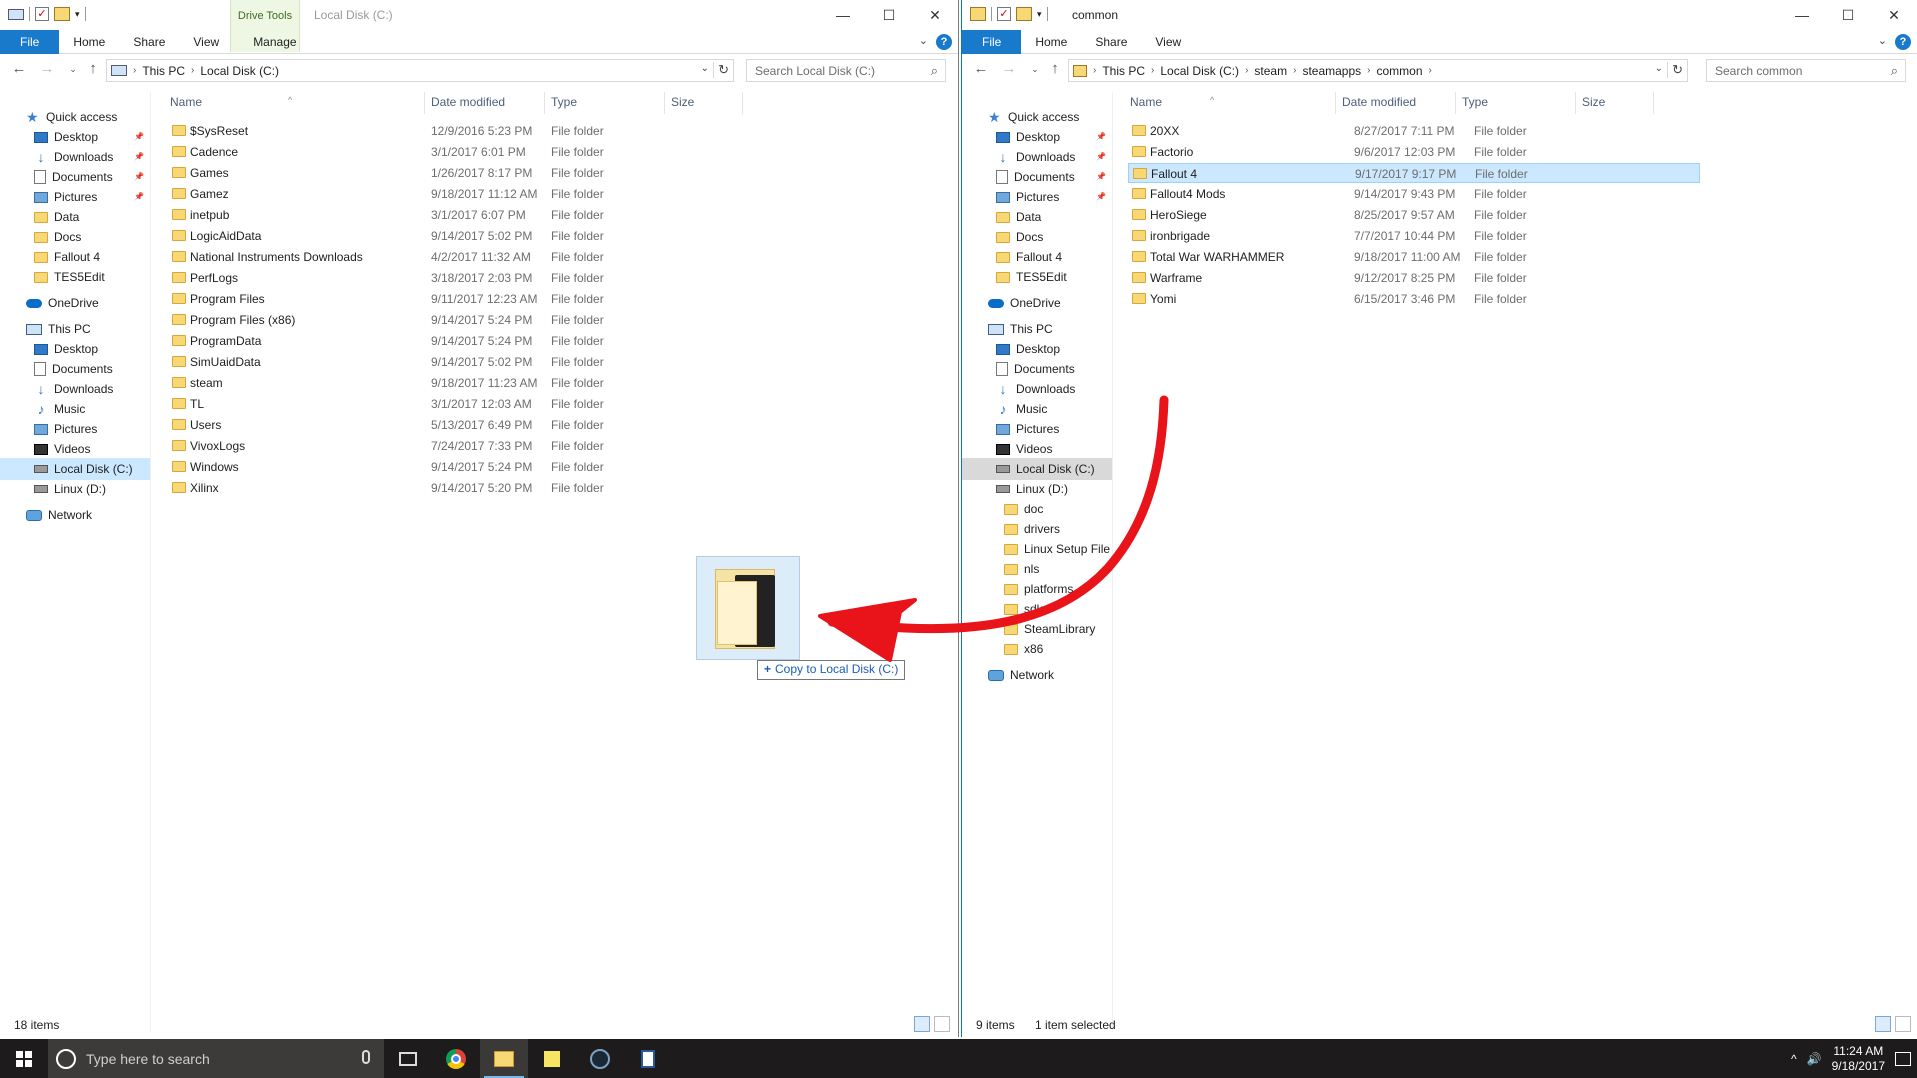 The image size is (1917, 1078). What do you see at coordinates (186, 102) in the screenshot?
I see `column-name: Name` at bounding box center [186, 102].